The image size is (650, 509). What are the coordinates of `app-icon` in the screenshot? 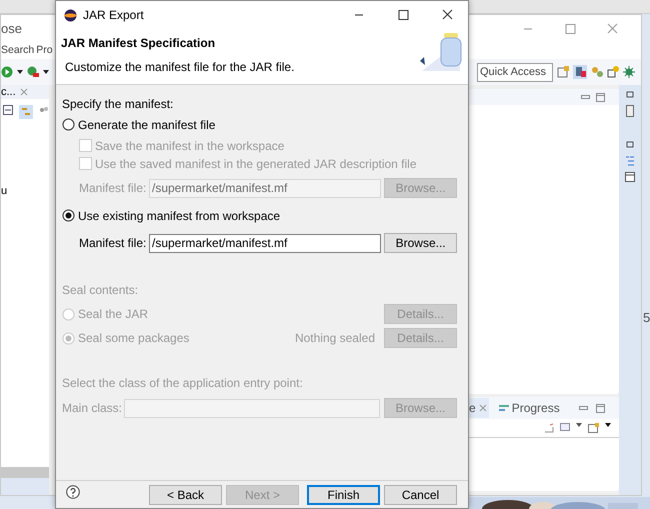 It's located at (70, 15).